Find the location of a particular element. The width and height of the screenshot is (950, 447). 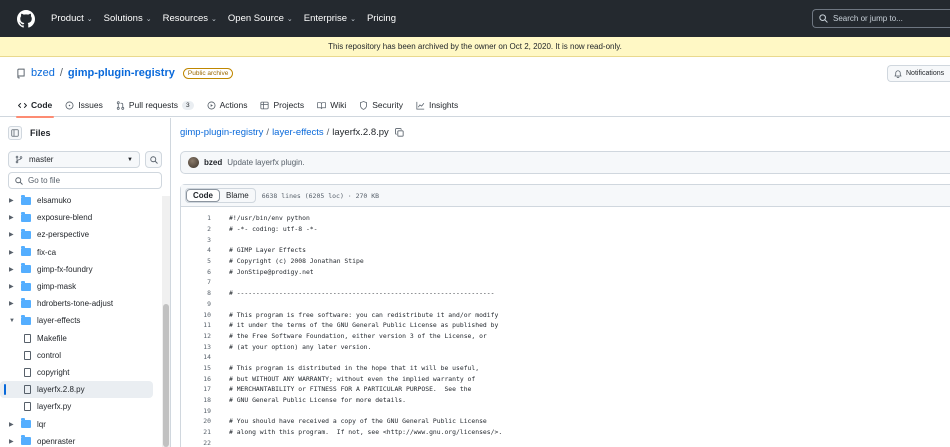

chevron-down-icon: ▼ is located at coordinates (12, 321).